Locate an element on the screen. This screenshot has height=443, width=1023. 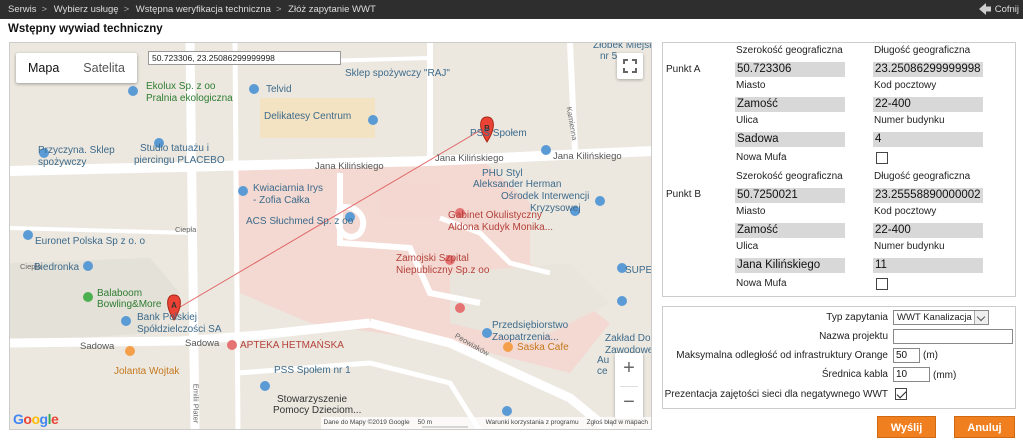
point-a-lon-value: 23.25086299999998 is located at coordinates (928, 69).